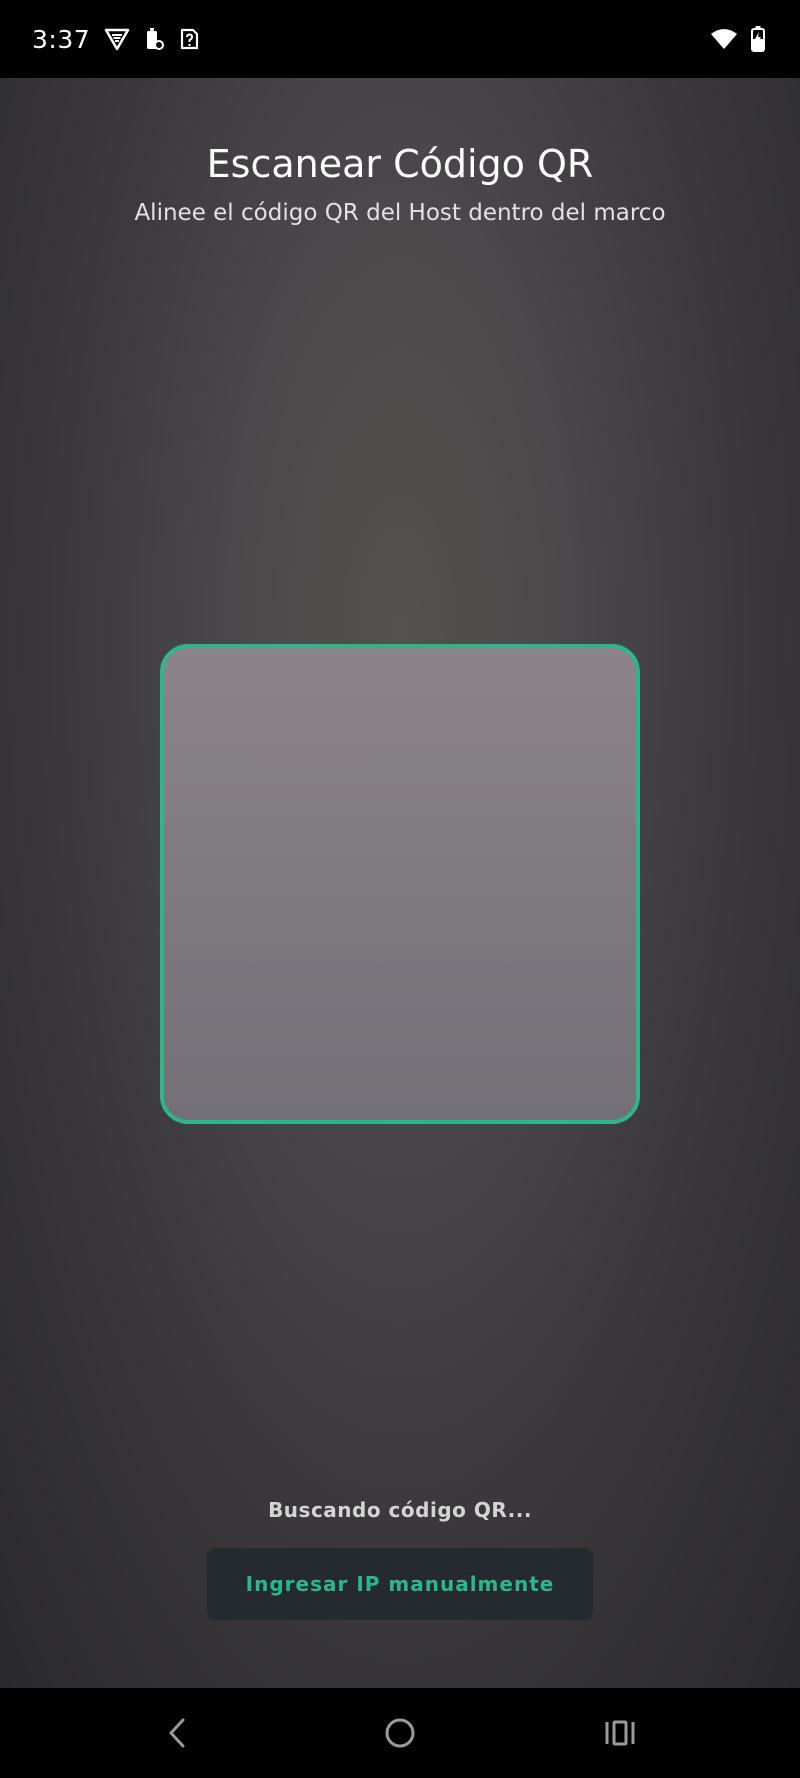  I want to click on recents-button, so click(620, 1733).